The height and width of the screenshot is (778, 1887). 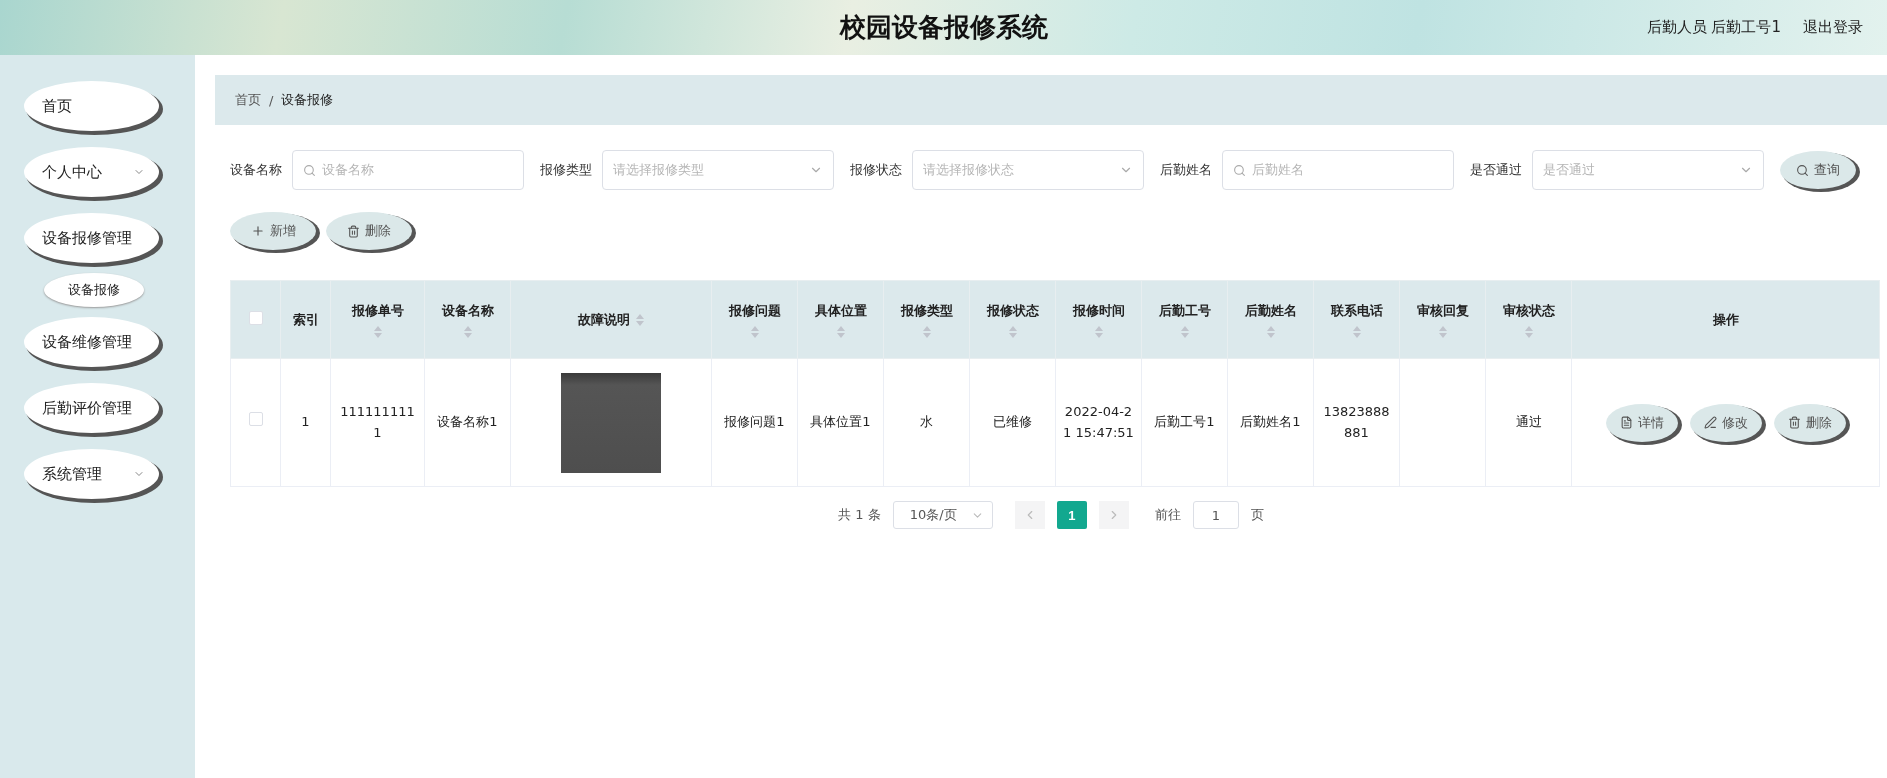 What do you see at coordinates (611, 319) in the screenshot?
I see `column-header: 故障说明` at bounding box center [611, 319].